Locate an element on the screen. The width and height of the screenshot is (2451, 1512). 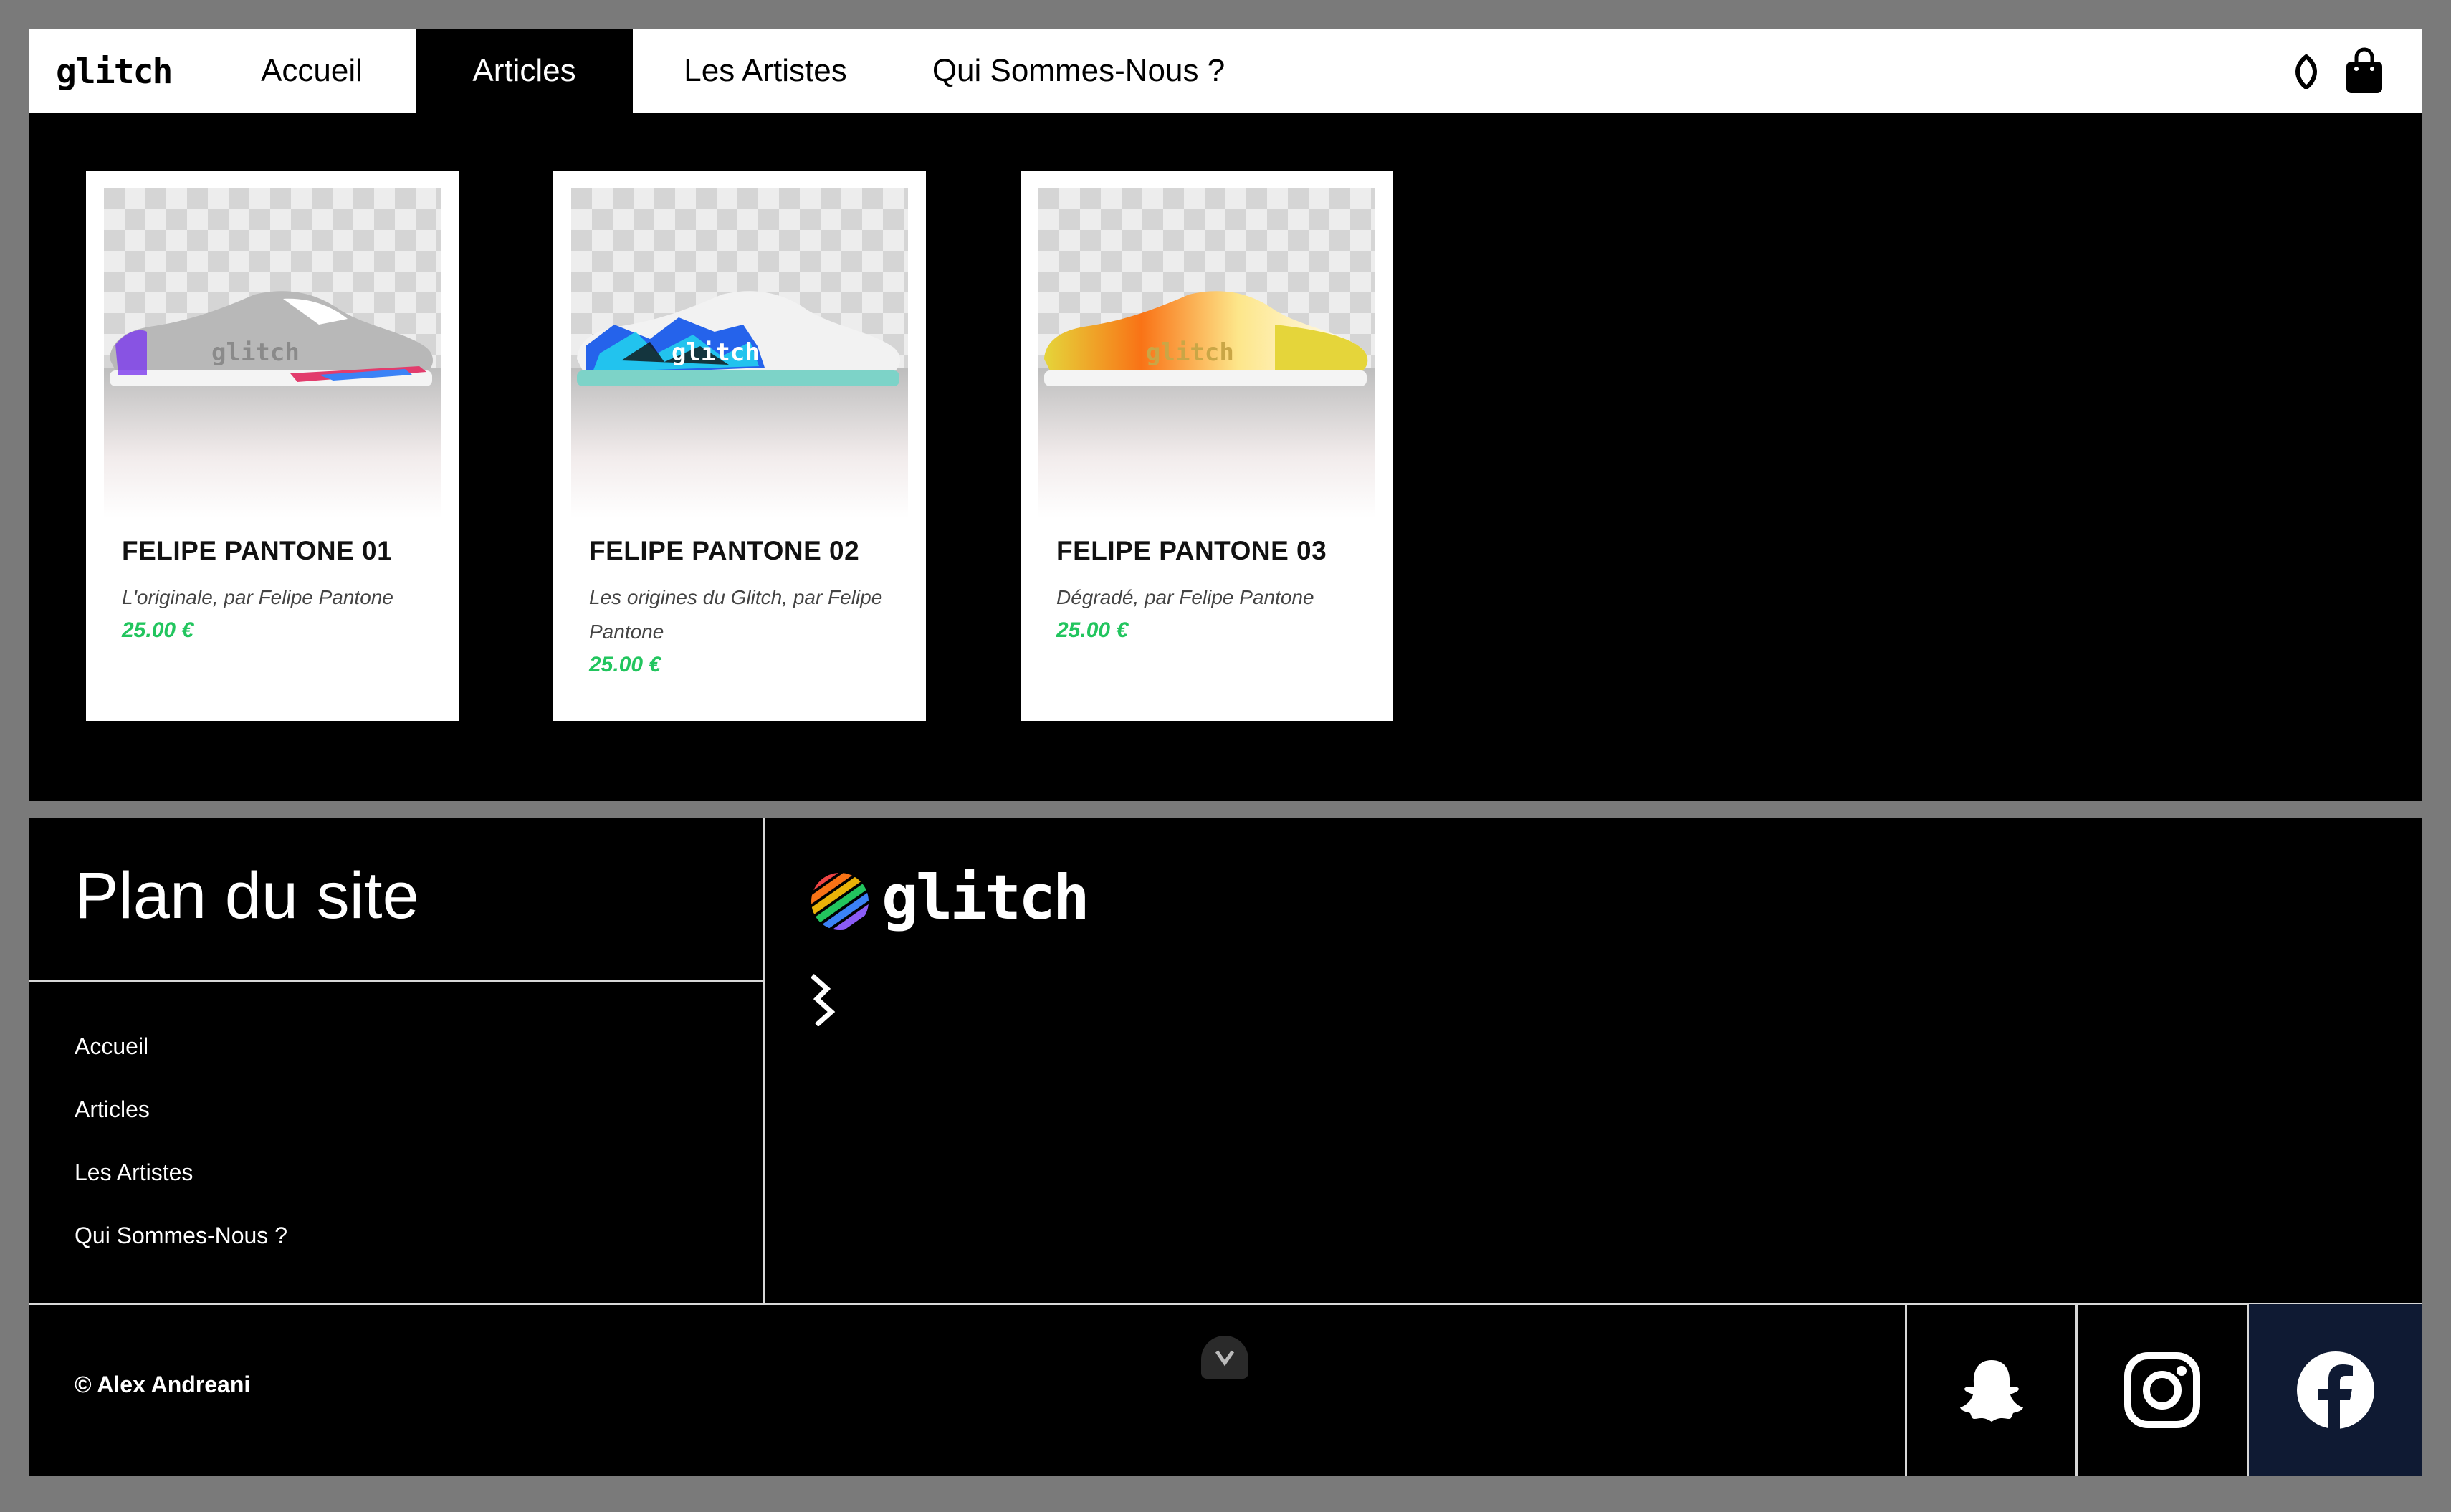
sitemap-link-les-artistes: Les Artistes is located at coordinates (134, 1172).